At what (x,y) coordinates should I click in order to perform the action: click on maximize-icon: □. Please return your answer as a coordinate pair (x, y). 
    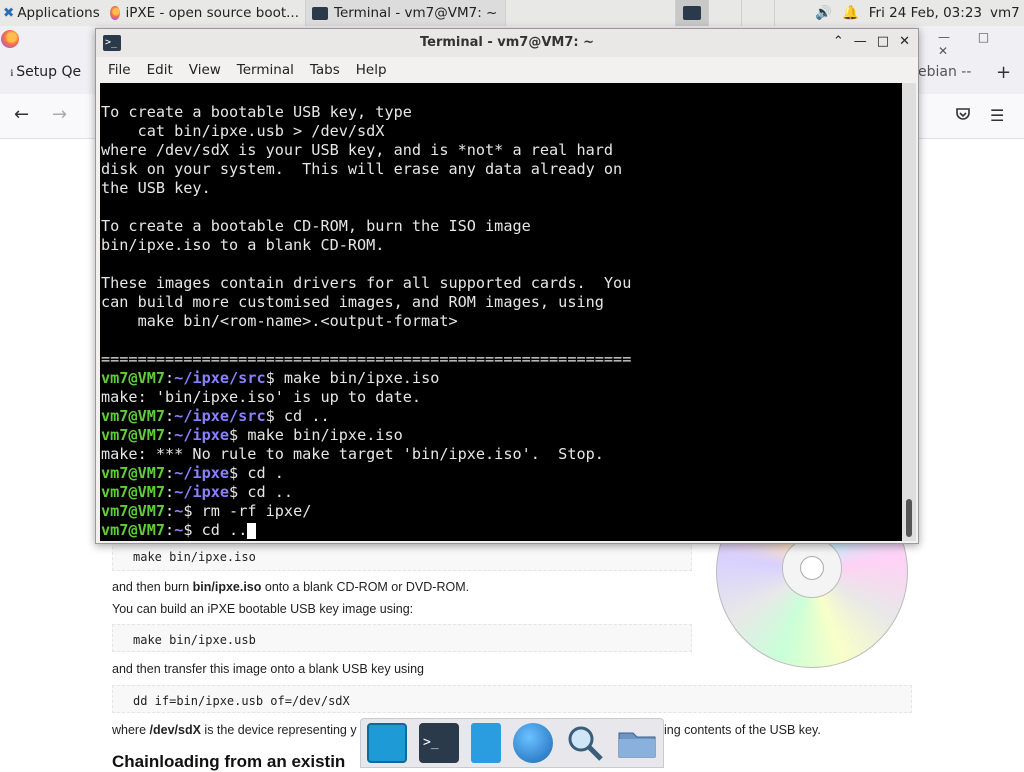
    Looking at the image, I should click on (883, 41).